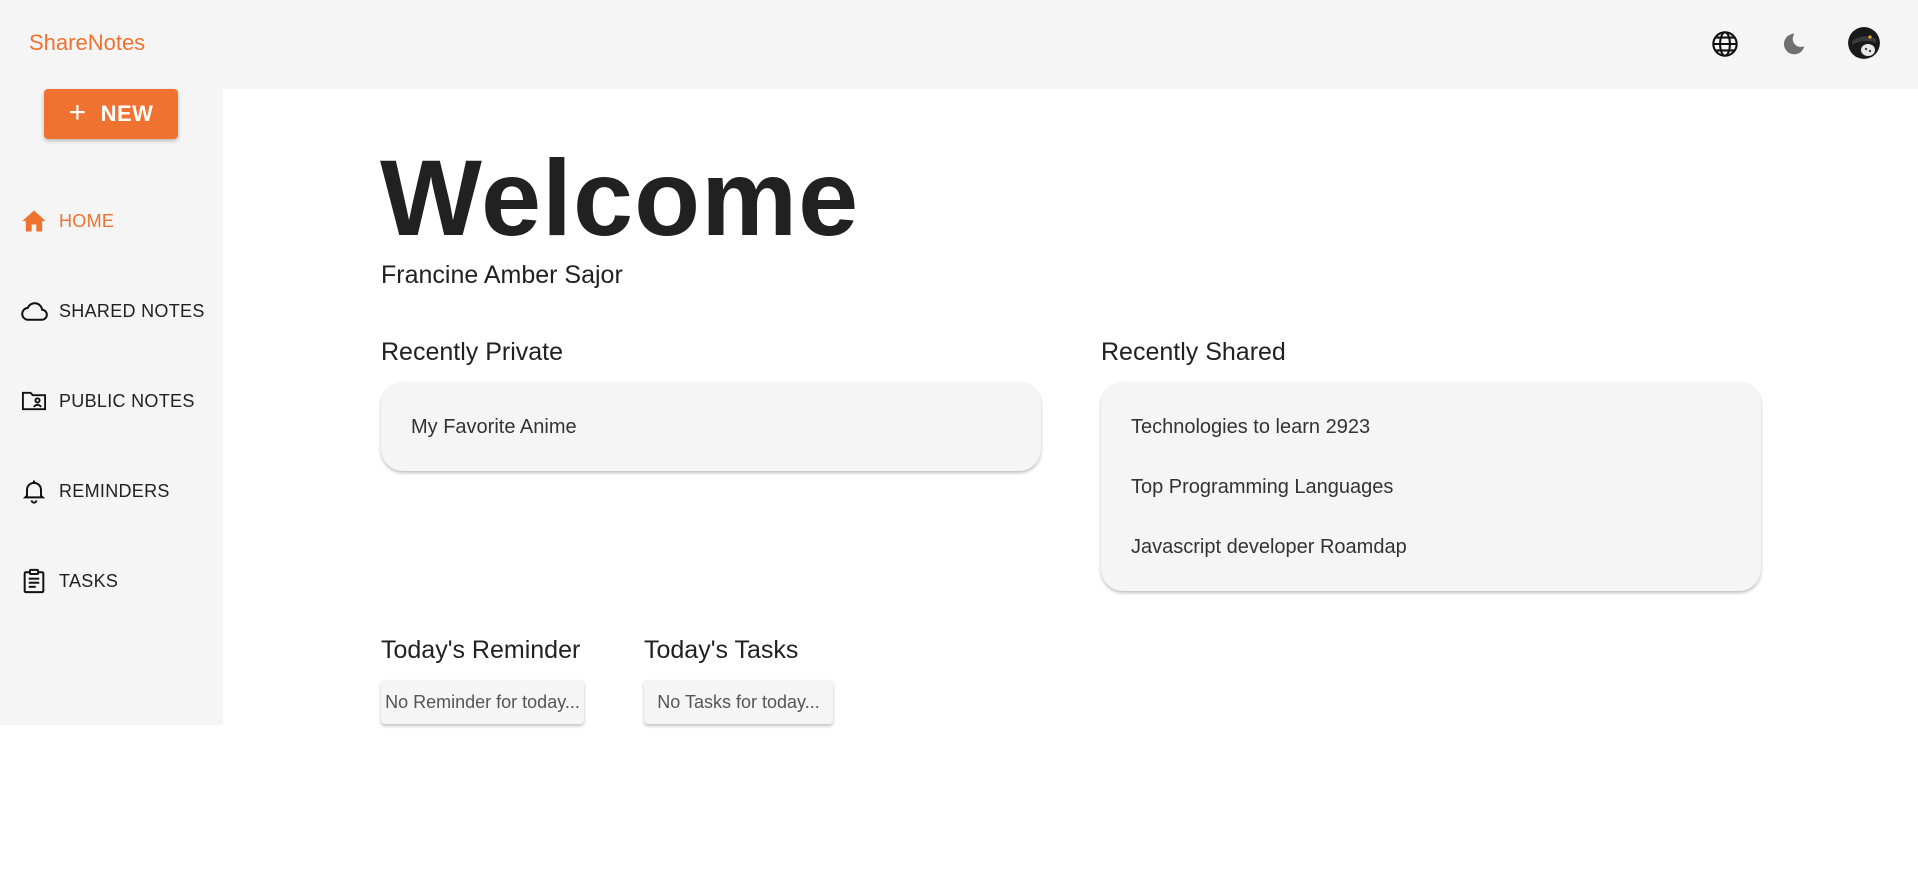 Image resolution: width=1918 pixels, height=888 pixels. I want to click on page-title: Welcome, so click(620, 197).